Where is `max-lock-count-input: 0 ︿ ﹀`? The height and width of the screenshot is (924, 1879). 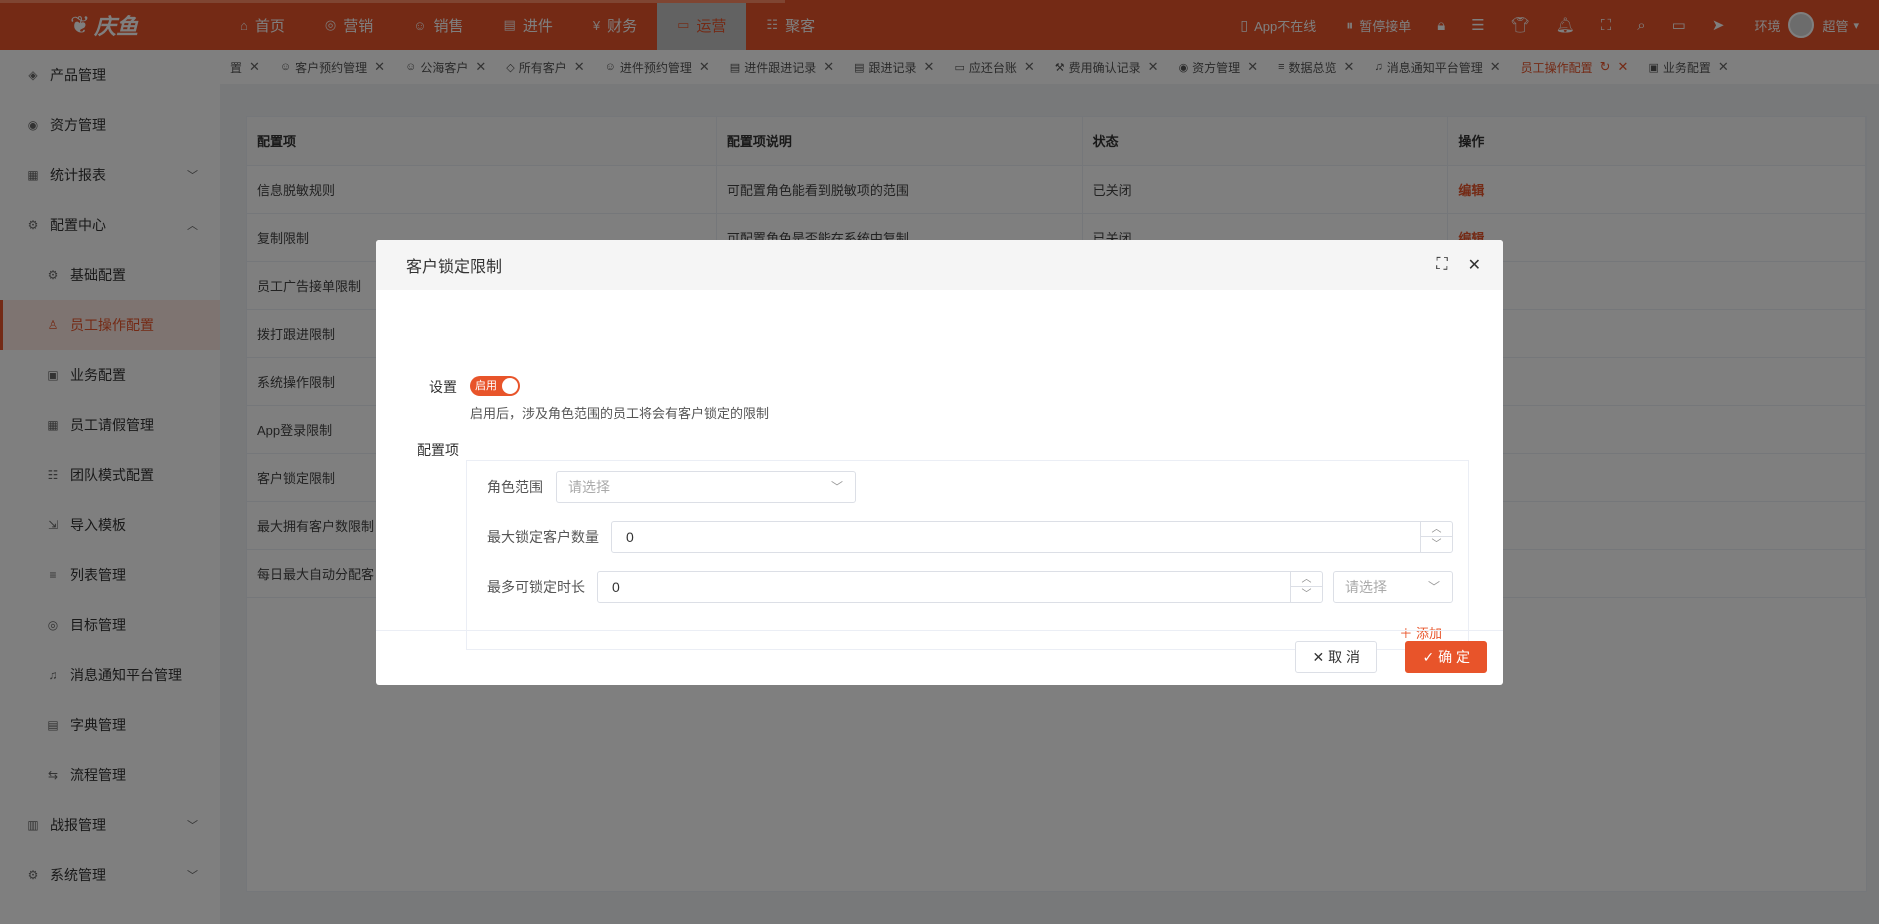
max-lock-count-input: 0 ︿ ﹀ is located at coordinates (1032, 537).